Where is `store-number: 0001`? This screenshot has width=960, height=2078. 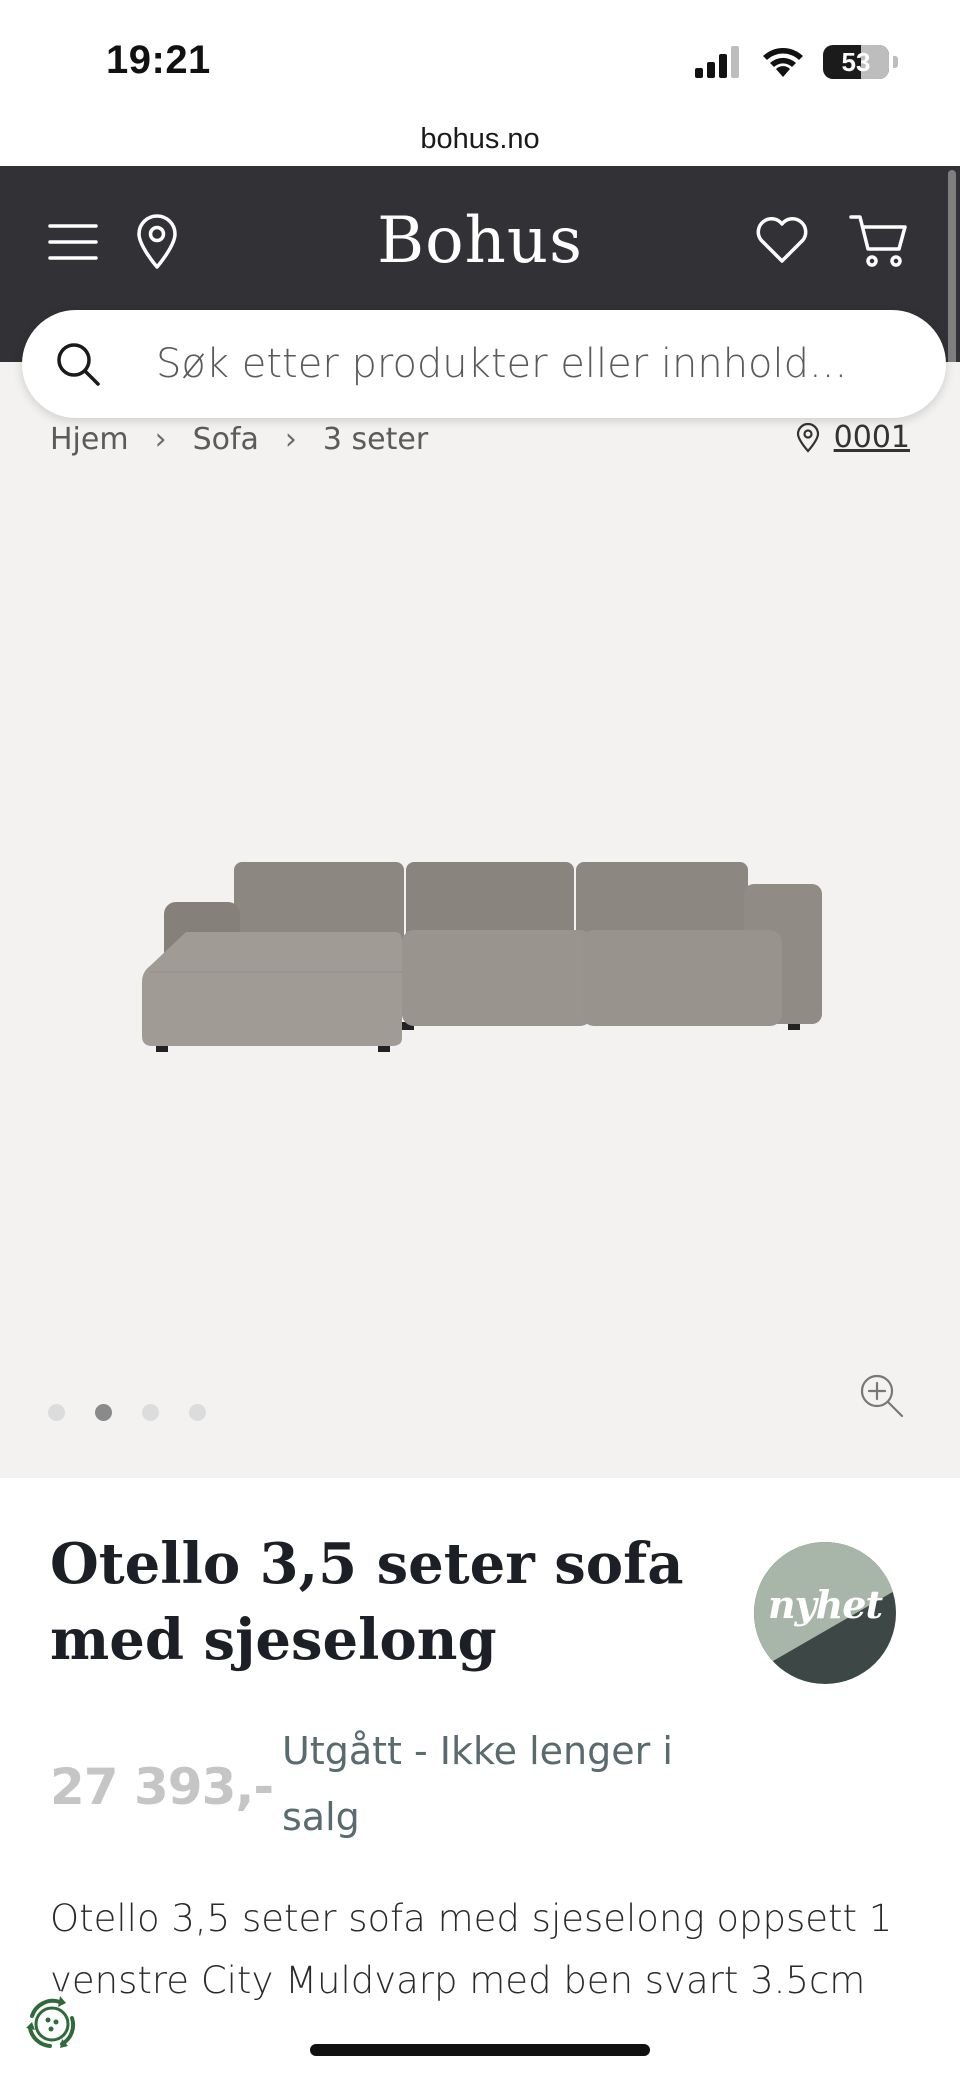 store-number: 0001 is located at coordinates (872, 437).